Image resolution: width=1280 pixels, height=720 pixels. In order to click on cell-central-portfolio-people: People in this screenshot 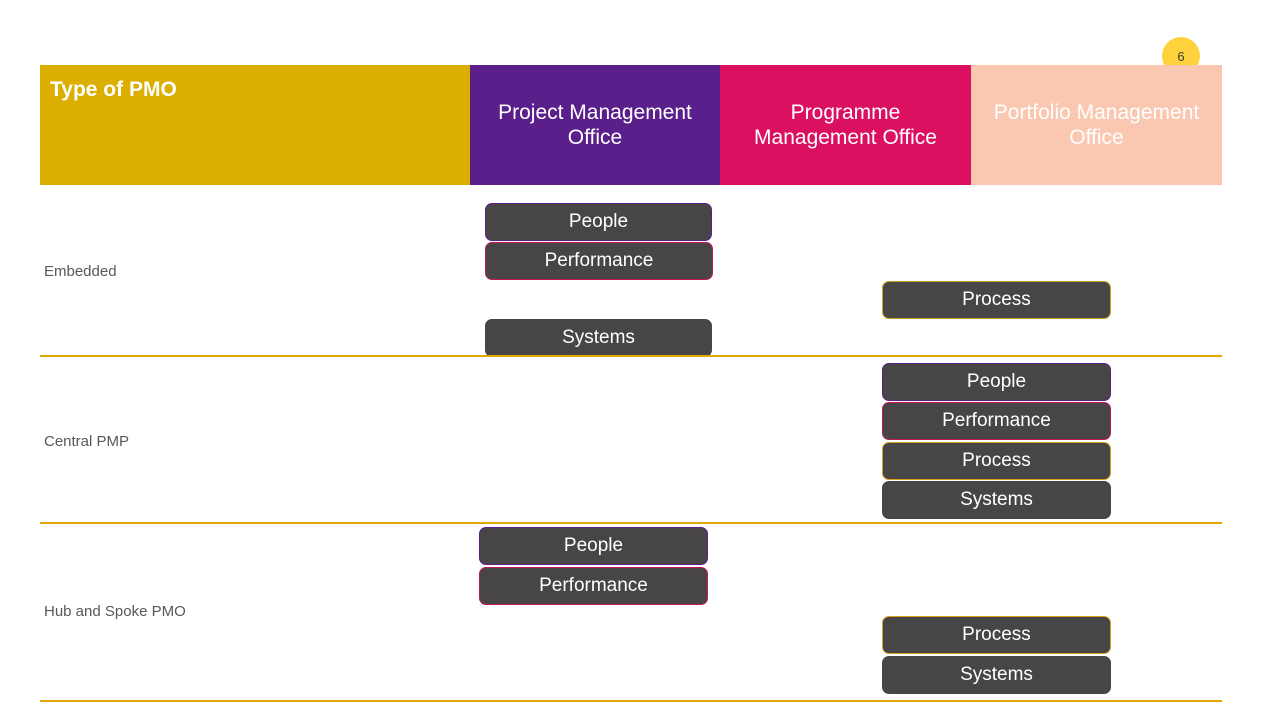, I will do `click(996, 382)`.